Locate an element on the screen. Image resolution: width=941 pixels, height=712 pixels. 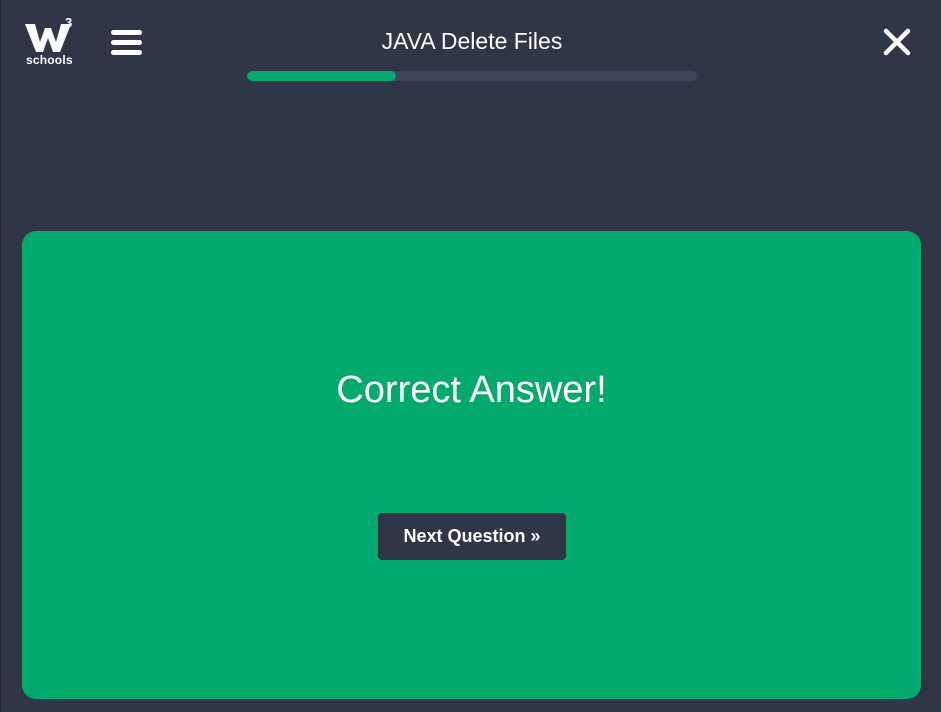
result-message: Correct Answer! is located at coordinates (471, 390).